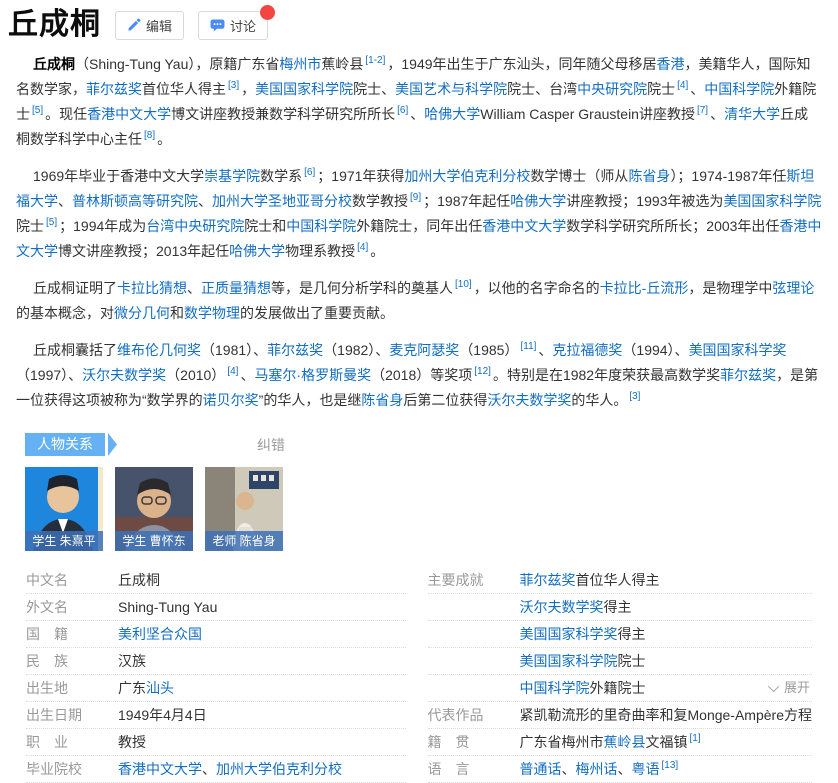  Describe the element at coordinates (612, 89) in the screenshot. I see `entry-link: 中央研究院` at that location.